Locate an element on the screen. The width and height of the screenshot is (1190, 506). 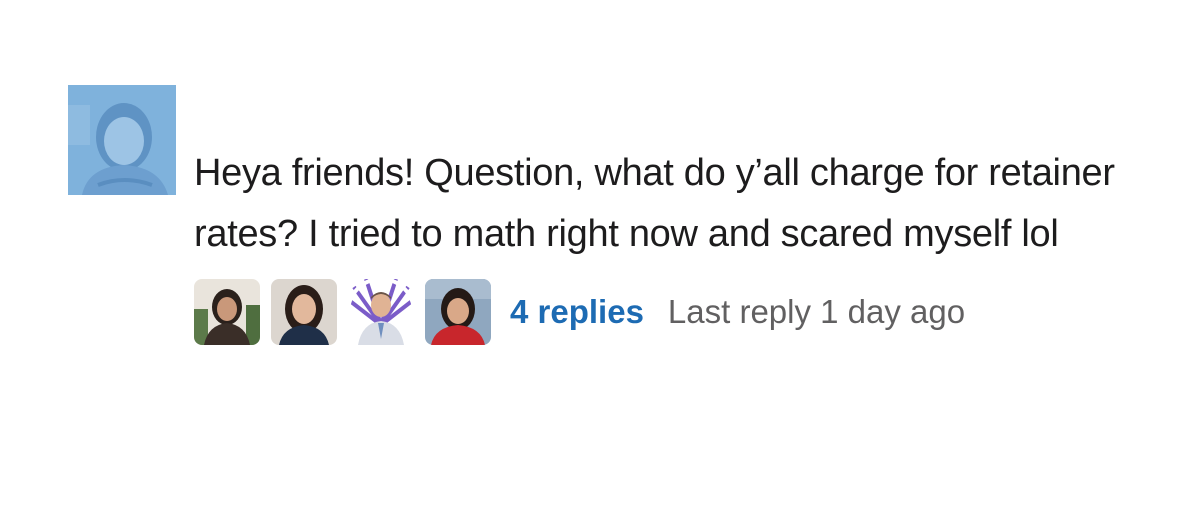
user-avatar-icon is located at coordinates (122, 140).